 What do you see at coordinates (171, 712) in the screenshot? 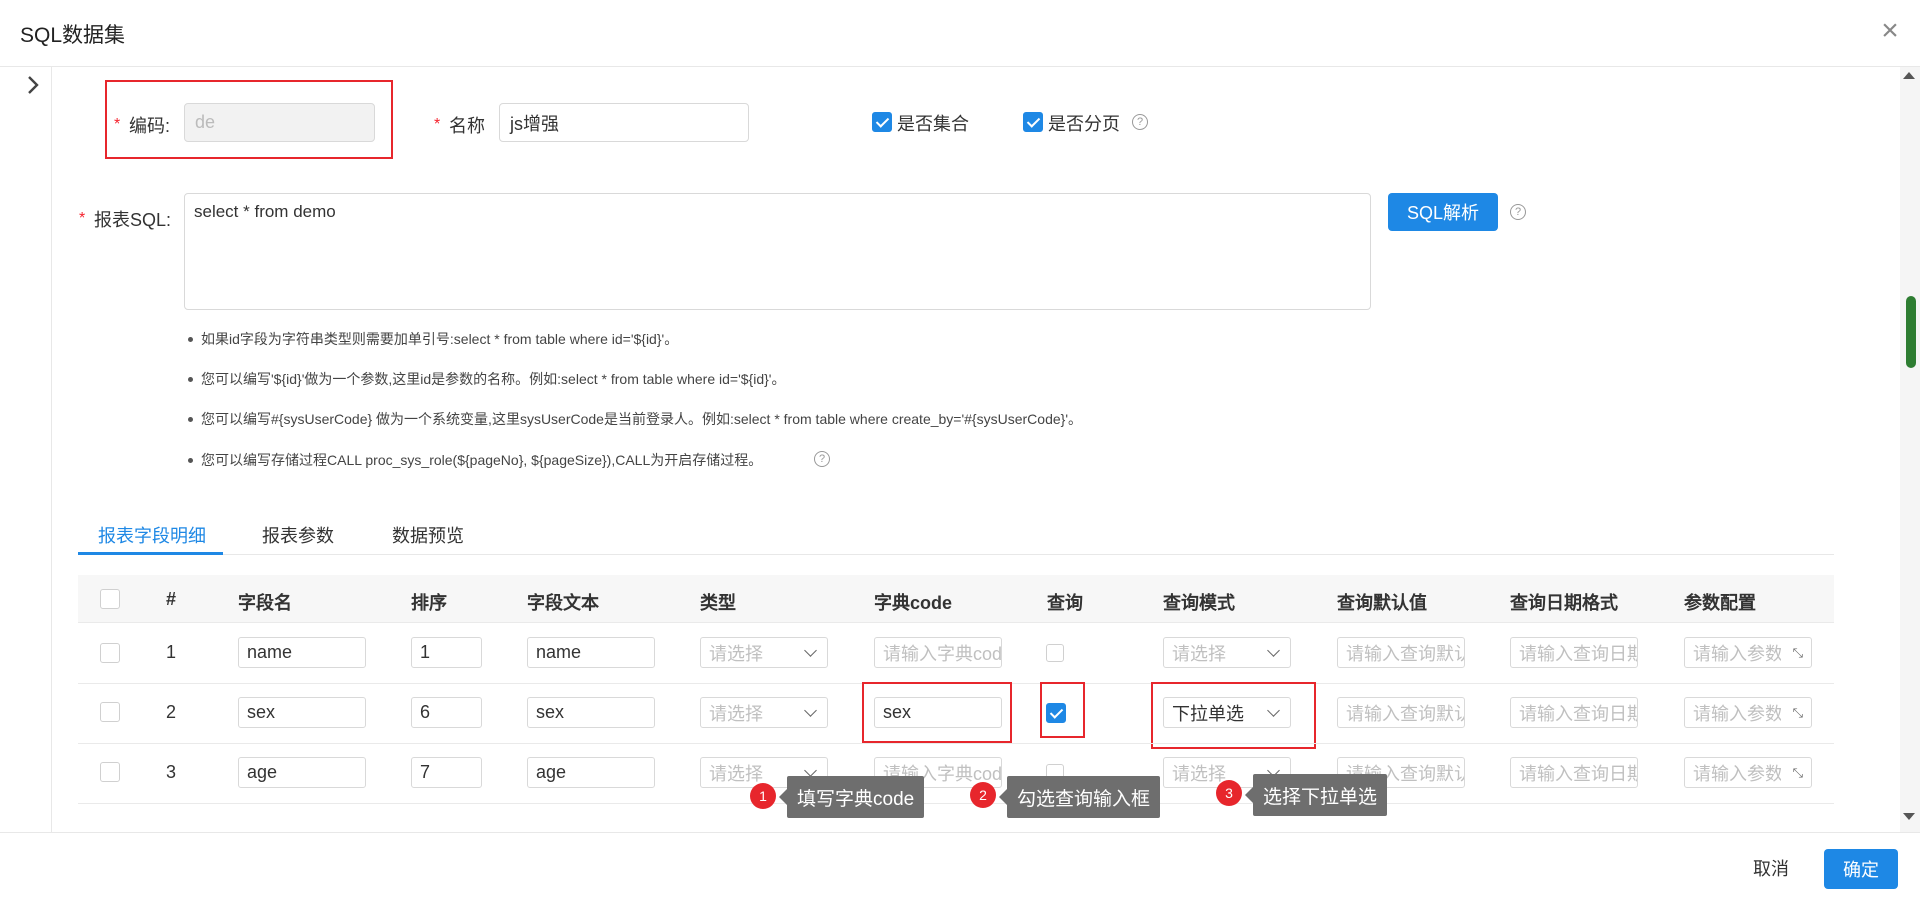
I see `row-index: 2` at bounding box center [171, 712].